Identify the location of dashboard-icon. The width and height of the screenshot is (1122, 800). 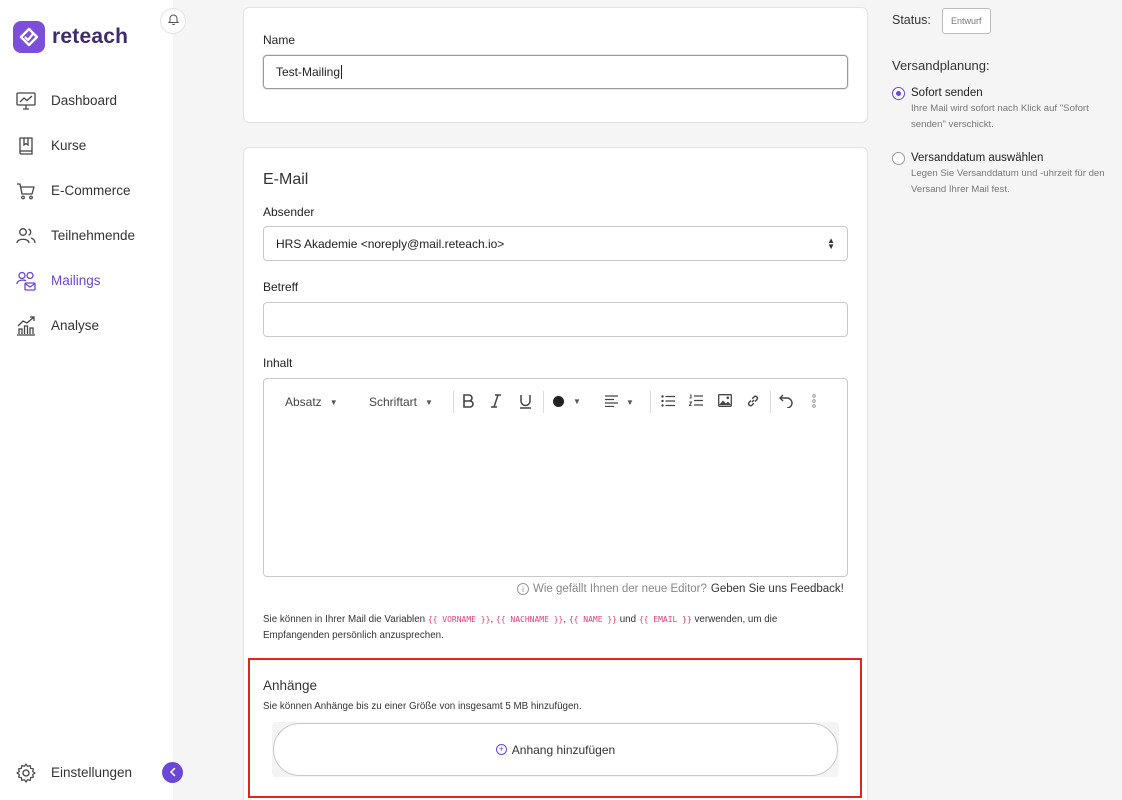
(26, 101).